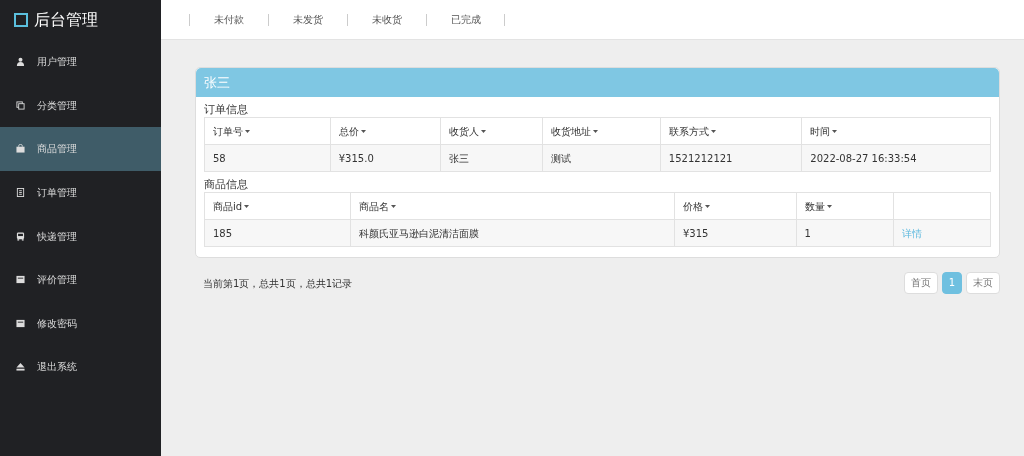 The height and width of the screenshot is (456, 1024). Describe the element at coordinates (277, 233) in the screenshot. I see `table-cell: 185` at that location.